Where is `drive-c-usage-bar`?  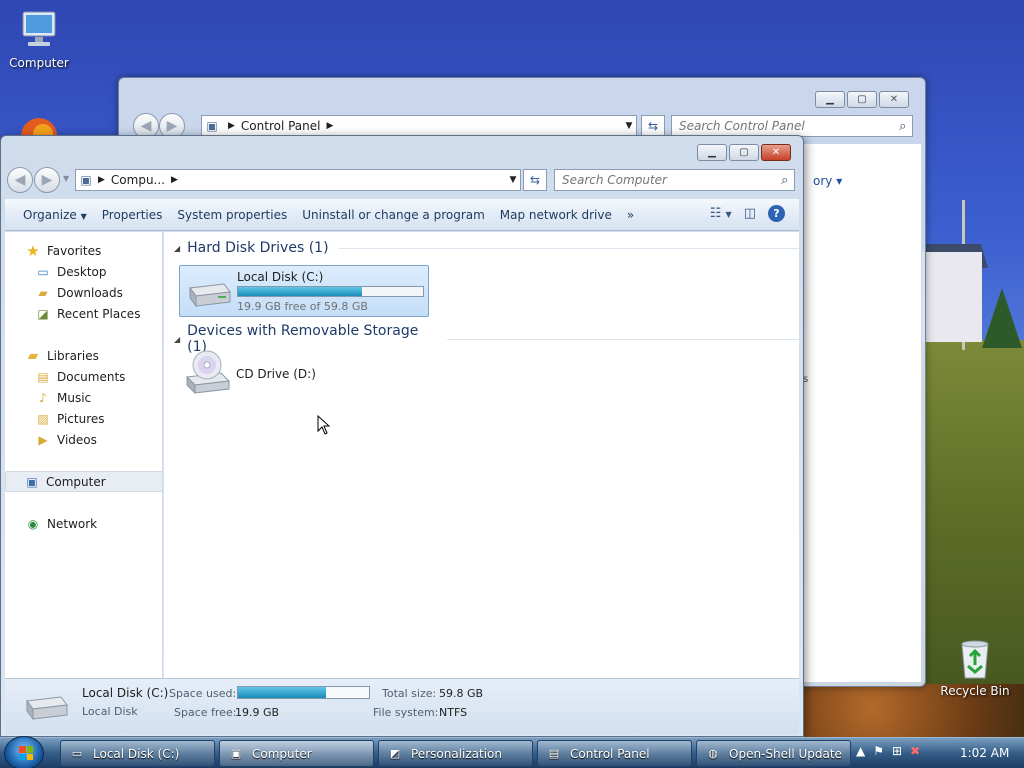
drive-c-usage-bar is located at coordinates (330, 291).